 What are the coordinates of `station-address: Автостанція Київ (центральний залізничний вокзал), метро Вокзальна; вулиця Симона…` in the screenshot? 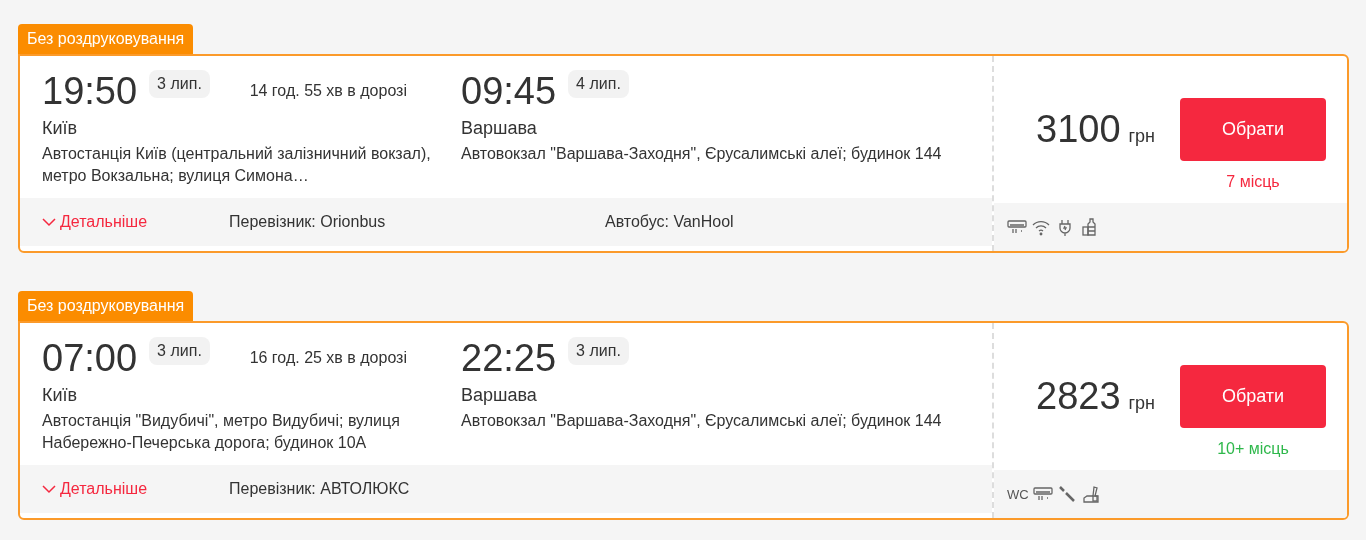 It's located at (237, 165).